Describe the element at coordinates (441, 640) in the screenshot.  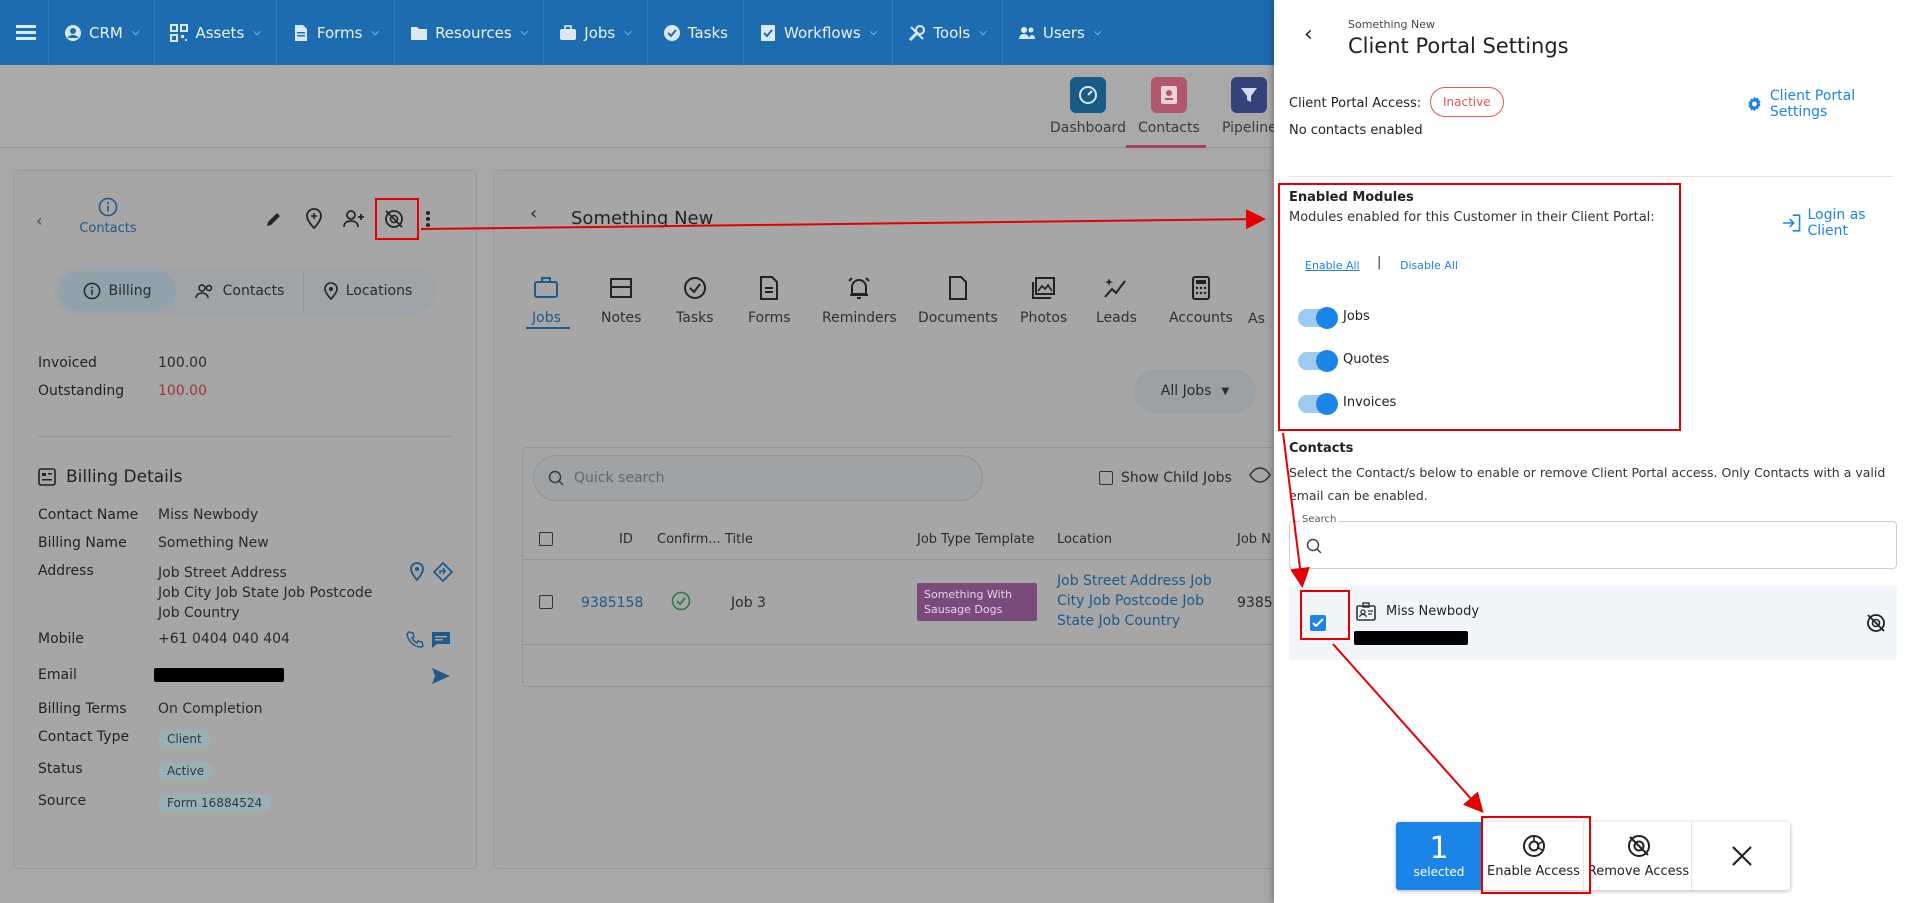
I see `message-icon` at that location.